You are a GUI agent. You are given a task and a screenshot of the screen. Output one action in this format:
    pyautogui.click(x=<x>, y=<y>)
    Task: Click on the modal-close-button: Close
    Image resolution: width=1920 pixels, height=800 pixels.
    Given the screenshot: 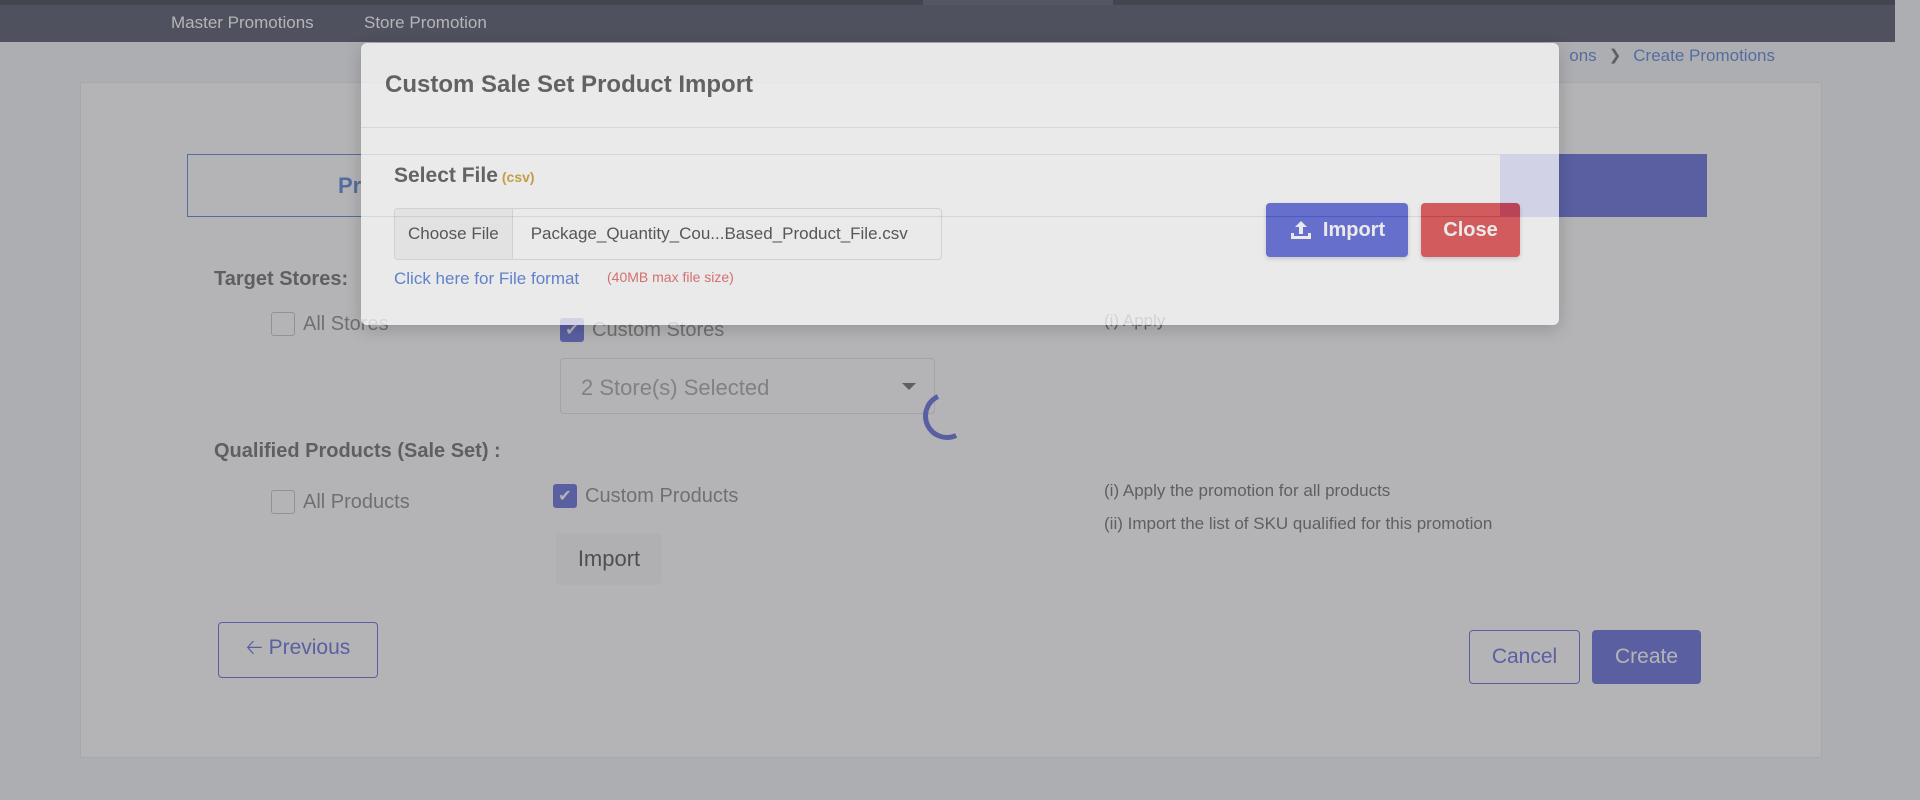 What is the action you would take?
    pyautogui.click(x=1470, y=230)
    